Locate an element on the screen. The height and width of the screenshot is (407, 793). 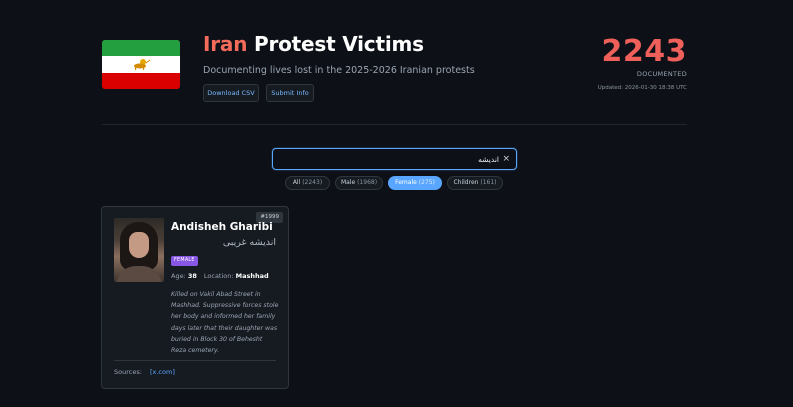
header-divider is located at coordinates (394, 124).